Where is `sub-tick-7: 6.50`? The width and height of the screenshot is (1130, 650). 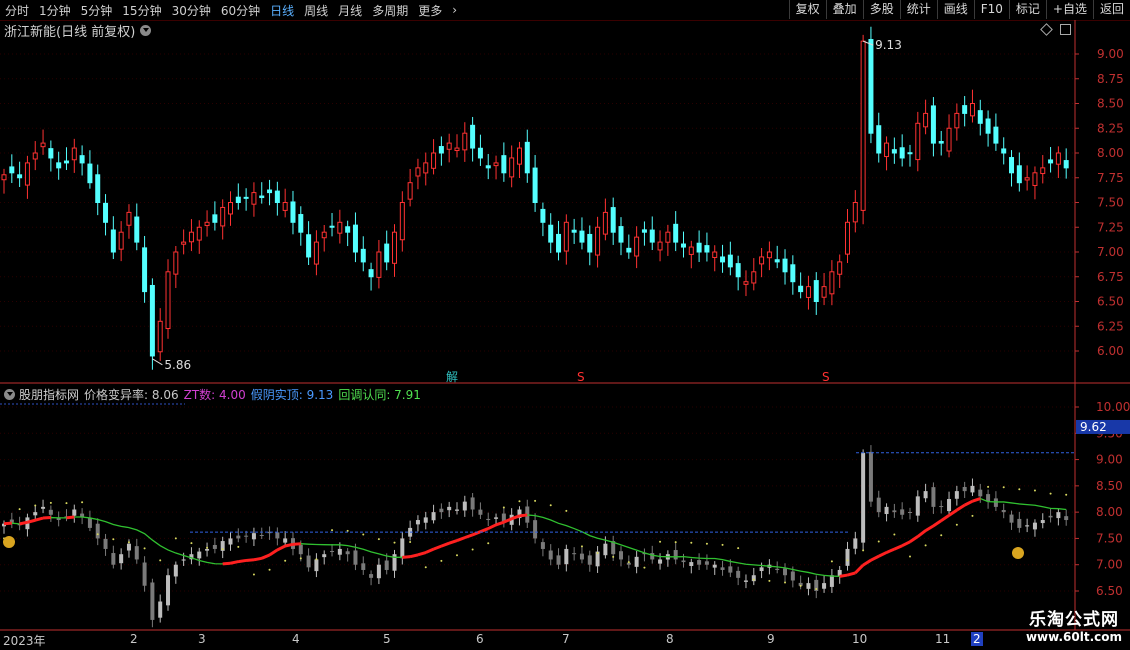
sub-tick-7: 6.50 is located at coordinates (1109, 591).